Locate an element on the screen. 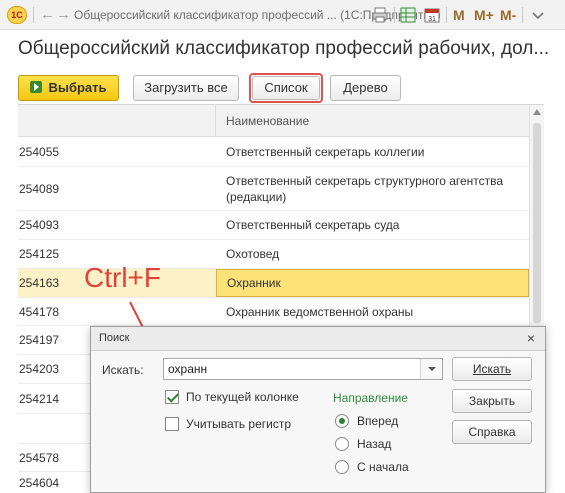 Image resolution: width=565 pixels, height=493 pixels. match-case-checkbox-row: Учитывать регистр is located at coordinates (228, 424).